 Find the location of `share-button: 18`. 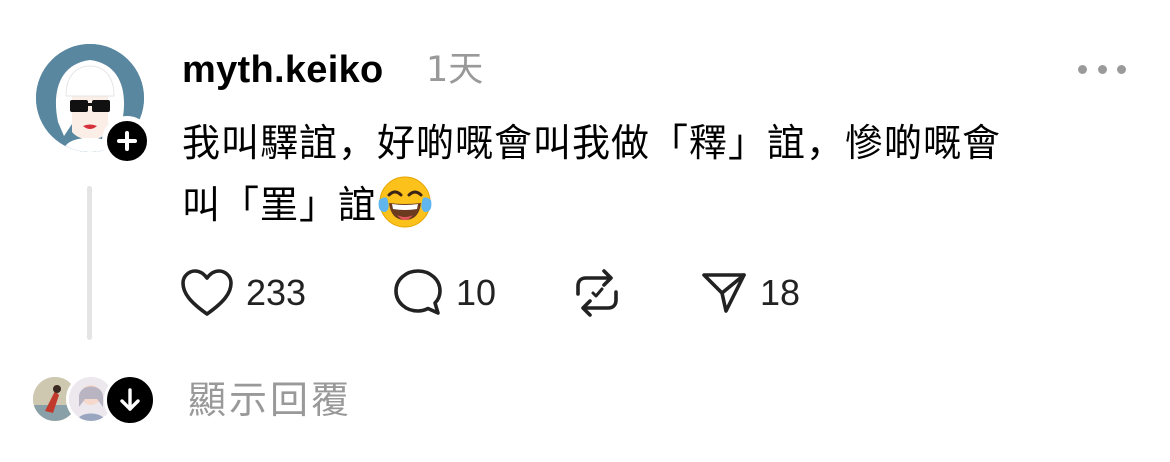

share-button: 18 is located at coordinates (750, 293).